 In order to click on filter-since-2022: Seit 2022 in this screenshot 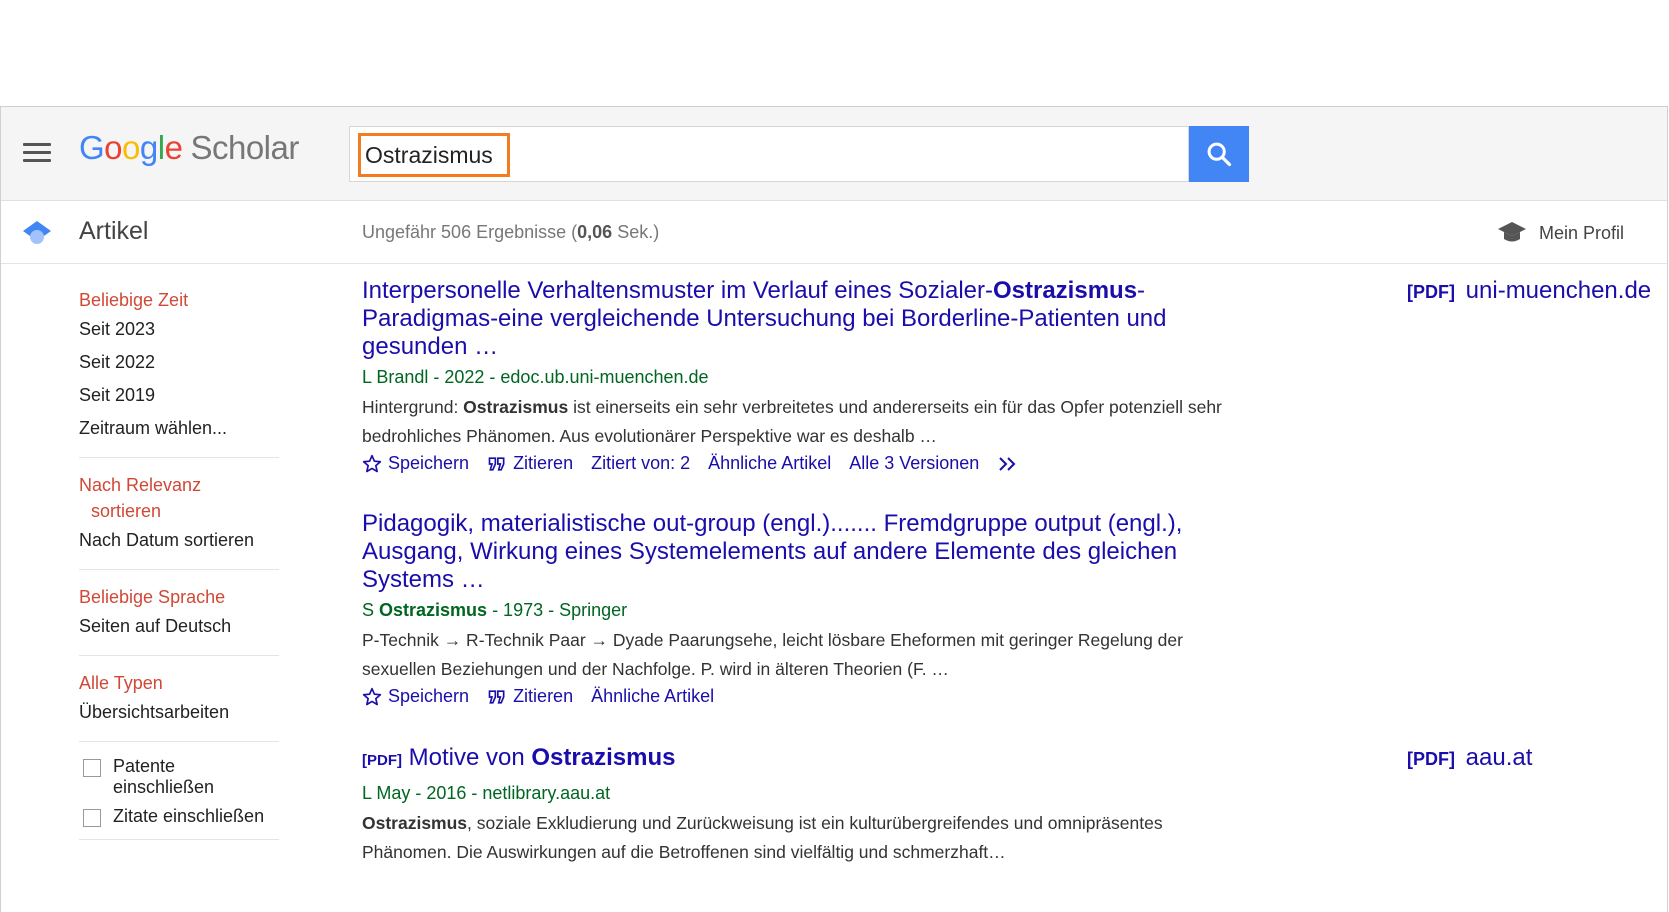, I will do `click(179, 362)`.